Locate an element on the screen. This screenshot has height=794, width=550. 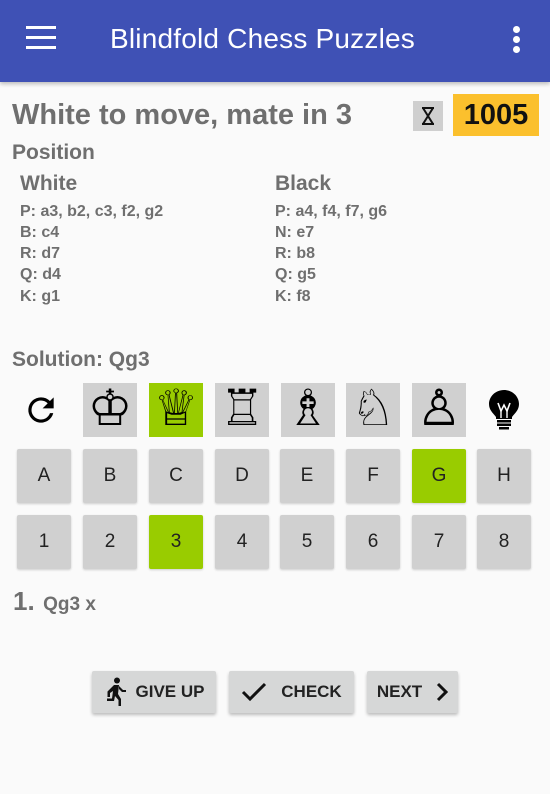
file-key-h: H is located at coordinates (504, 476).